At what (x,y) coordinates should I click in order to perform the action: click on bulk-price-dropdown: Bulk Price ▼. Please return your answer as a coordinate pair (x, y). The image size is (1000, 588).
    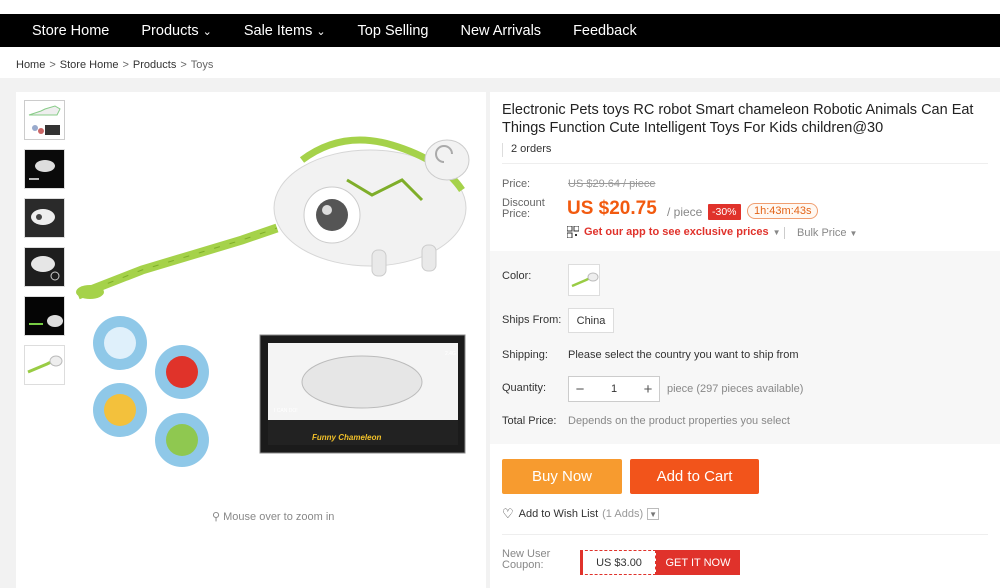
    Looking at the image, I should click on (820, 233).